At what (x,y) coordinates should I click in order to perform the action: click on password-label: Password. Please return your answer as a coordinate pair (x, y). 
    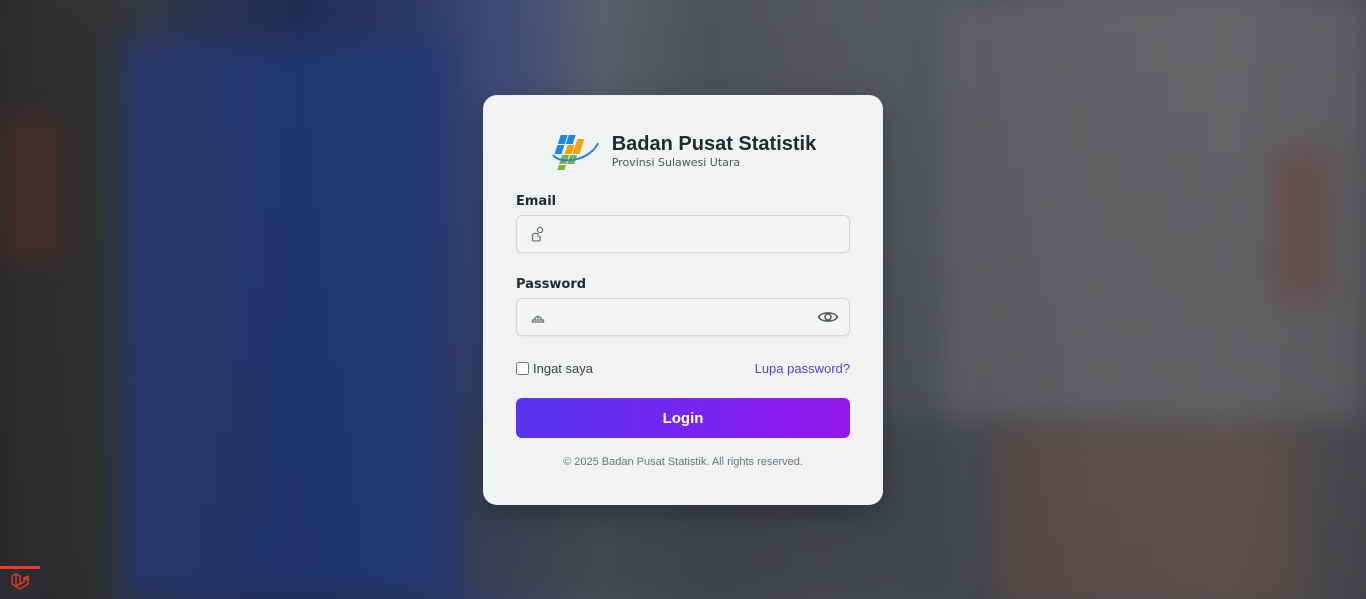
    Looking at the image, I should click on (551, 284).